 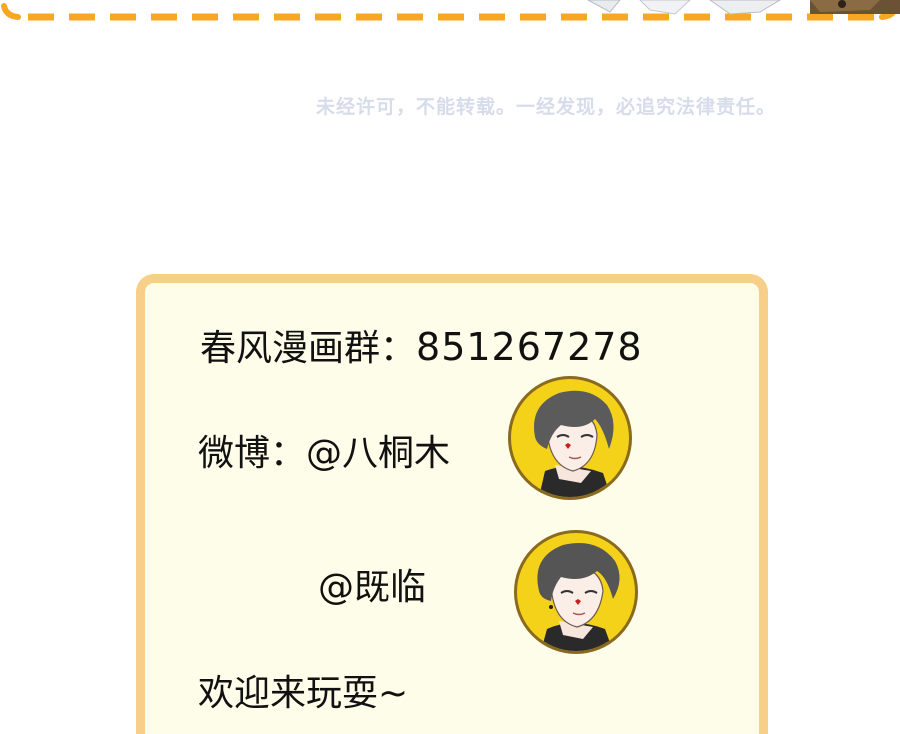 I want to click on illustration-fragment, so click(x=743, y=7).